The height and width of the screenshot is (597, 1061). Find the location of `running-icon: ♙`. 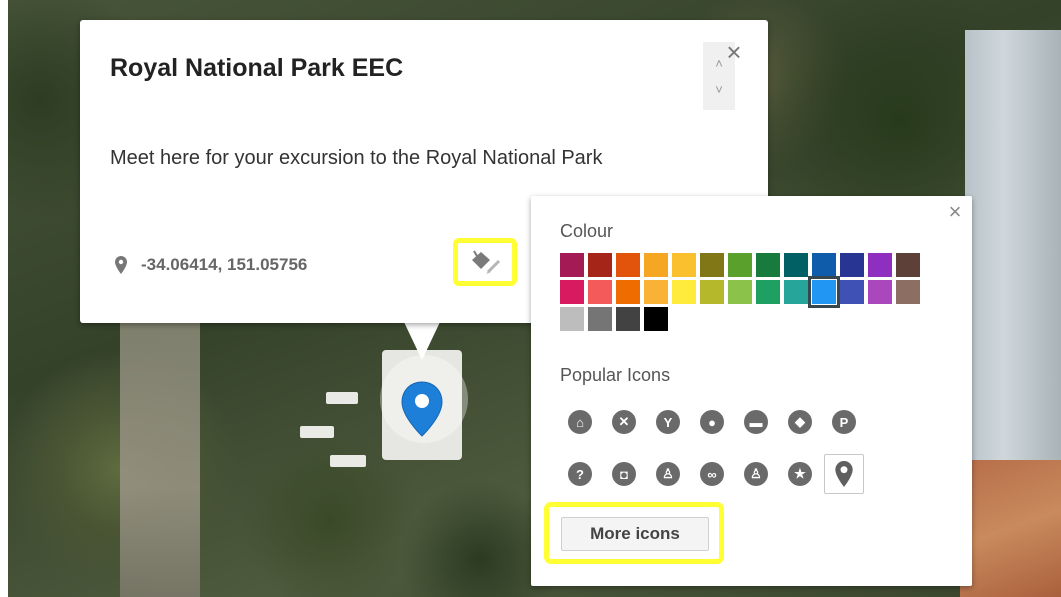

running-icon: ♙ is located at coordinates (756, 474).